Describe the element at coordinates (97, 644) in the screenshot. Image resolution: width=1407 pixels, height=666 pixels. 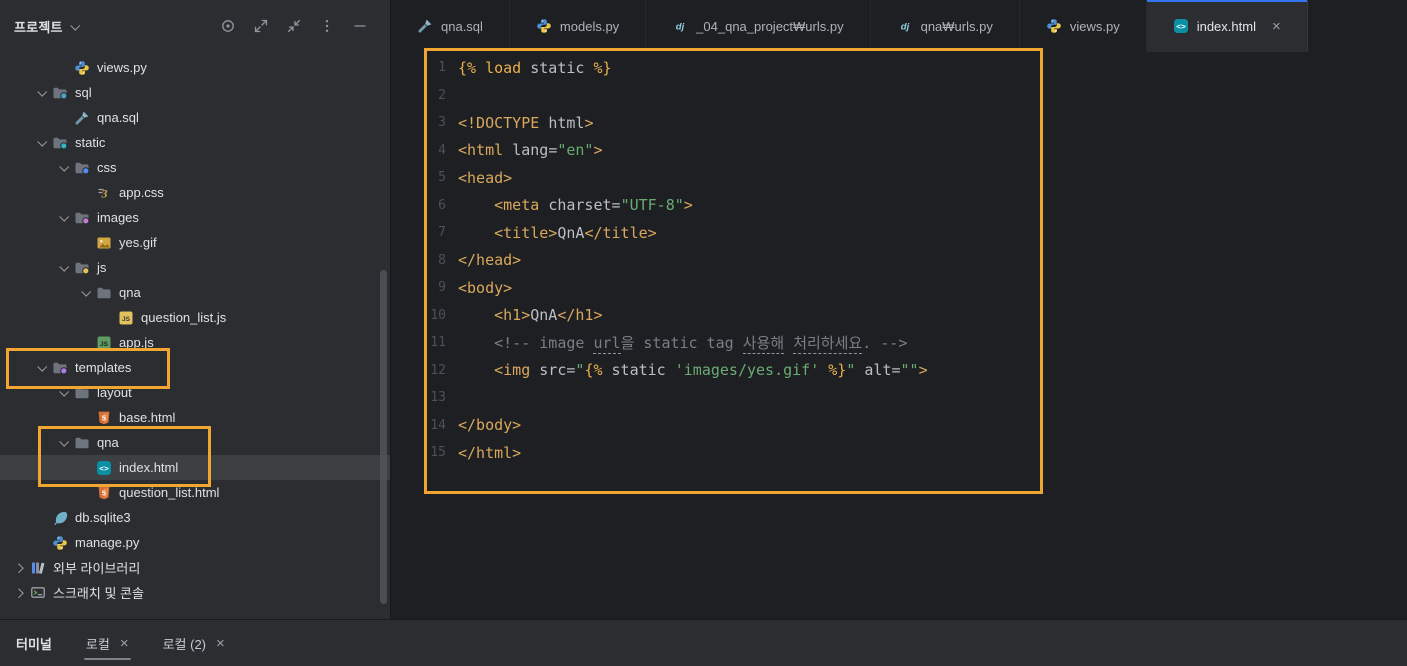
I see `terminal-tab-label: 로컬` at that location.